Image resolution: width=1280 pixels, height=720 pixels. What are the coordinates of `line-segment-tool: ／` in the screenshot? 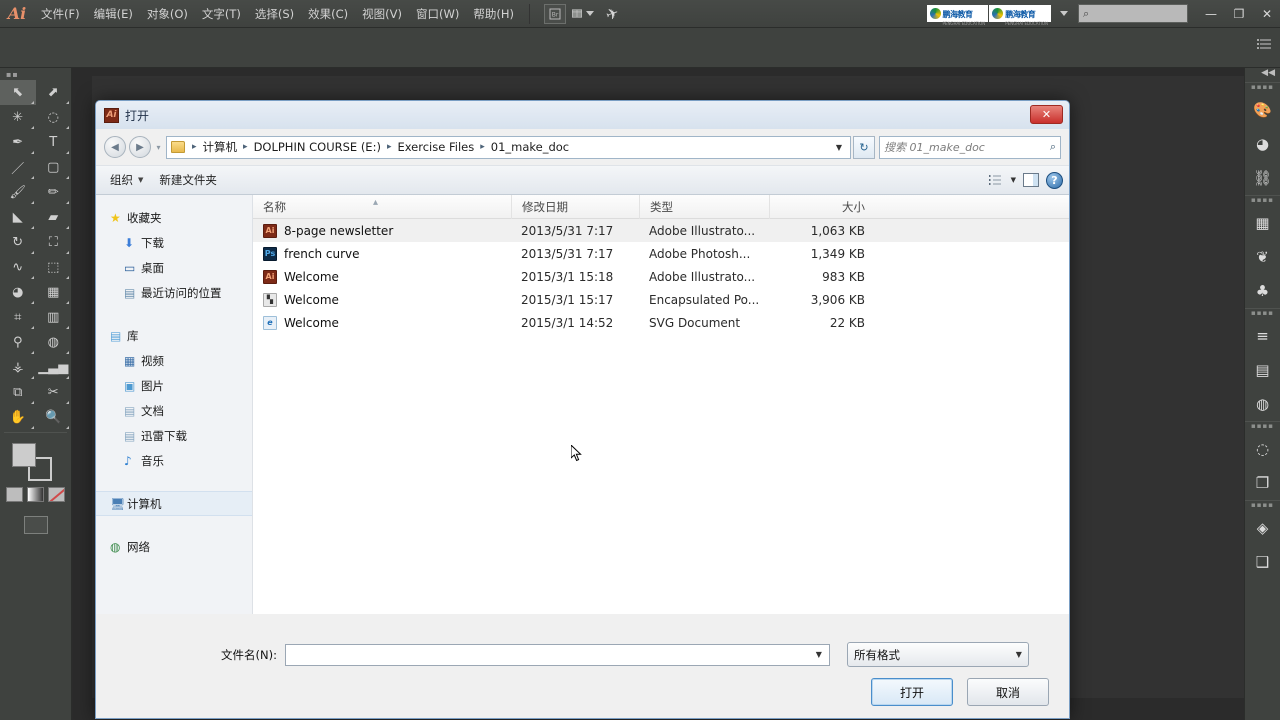 It's located at (18, 167).